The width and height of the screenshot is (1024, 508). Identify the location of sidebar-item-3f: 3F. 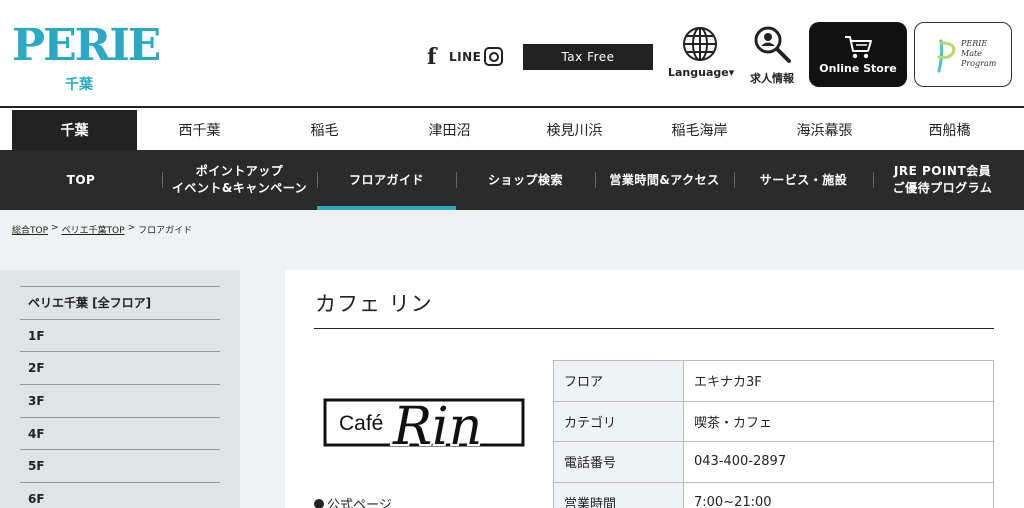
(120, 400).